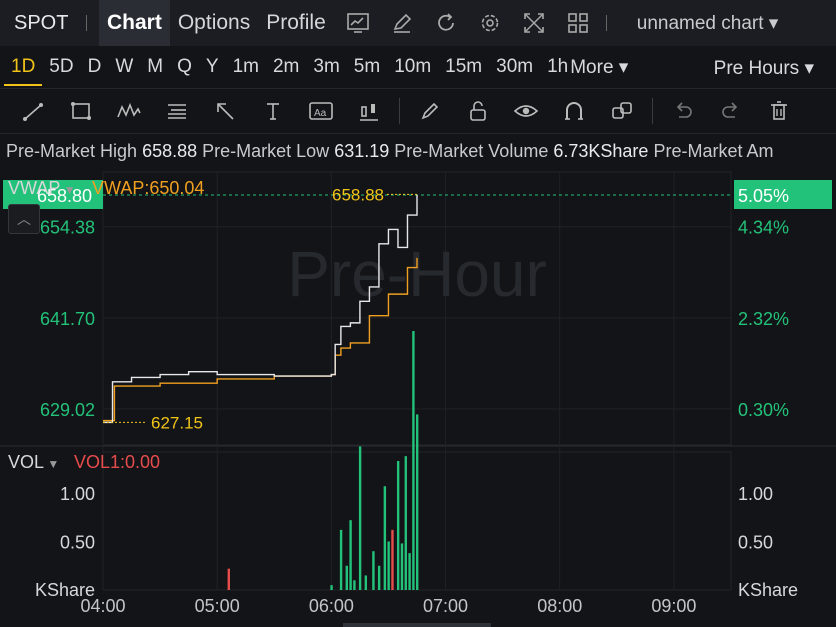 The height and width of the screenshot is (627, 836). Describe the element at coordinates (358, 194) in the screenshot. I see `high-marker-label: 658.88` at that location.